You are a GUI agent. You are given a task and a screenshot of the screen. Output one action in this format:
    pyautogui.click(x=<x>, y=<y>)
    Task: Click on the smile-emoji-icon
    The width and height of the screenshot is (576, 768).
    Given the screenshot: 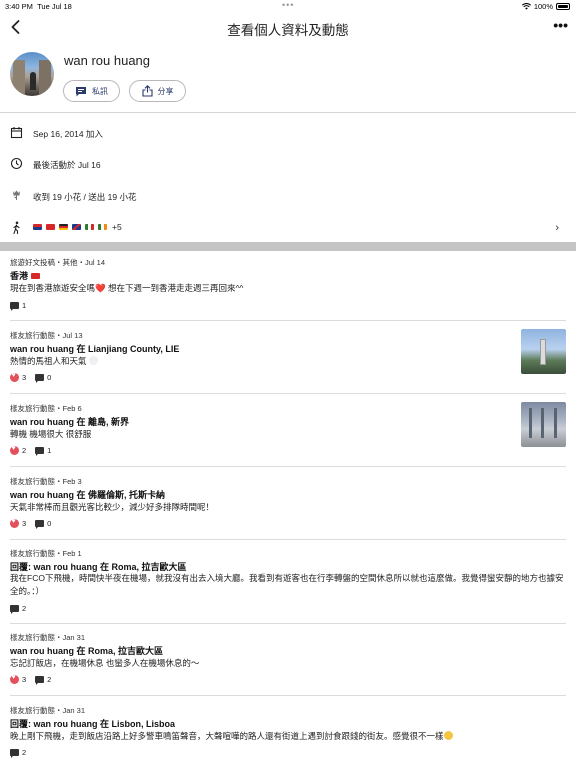 What is the action you would take?
    pyautogui.click(x=448, y=735)
    